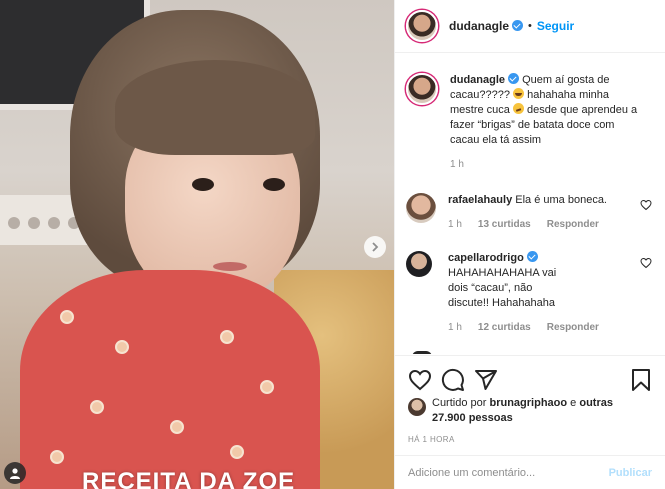 The width and height of the screenshot is (665, 489). I want to click on author-username: dudanagle, so click(486, 26).